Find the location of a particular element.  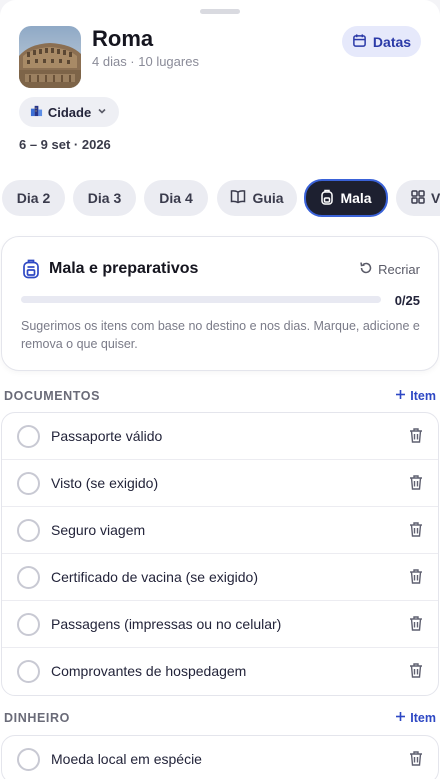

book-icon is located at coordinates (238, 198).